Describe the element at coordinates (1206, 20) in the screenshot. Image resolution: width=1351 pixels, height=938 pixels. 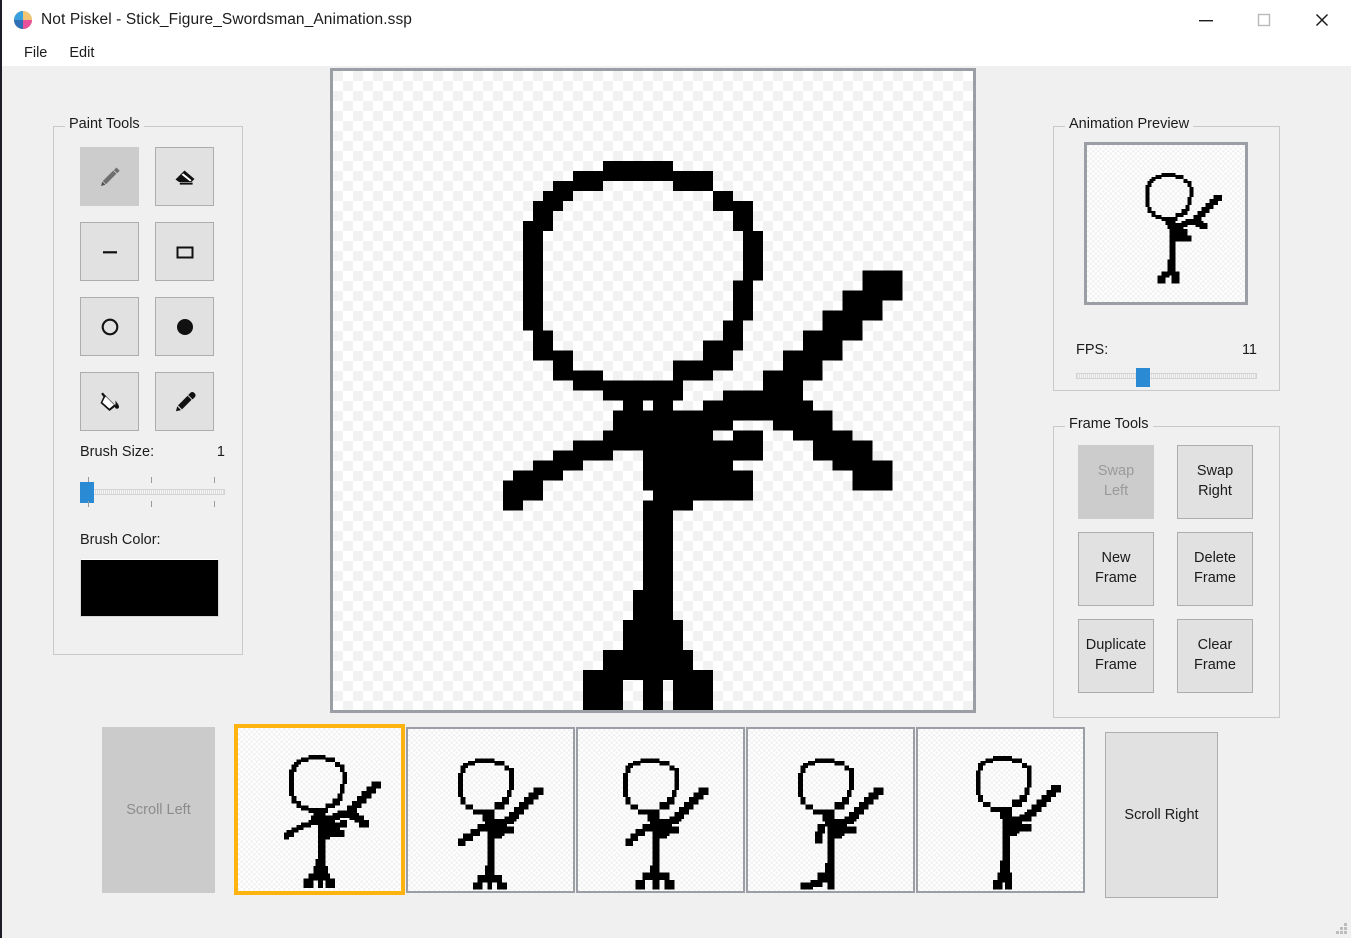
I see `minimize-icon` at that location.